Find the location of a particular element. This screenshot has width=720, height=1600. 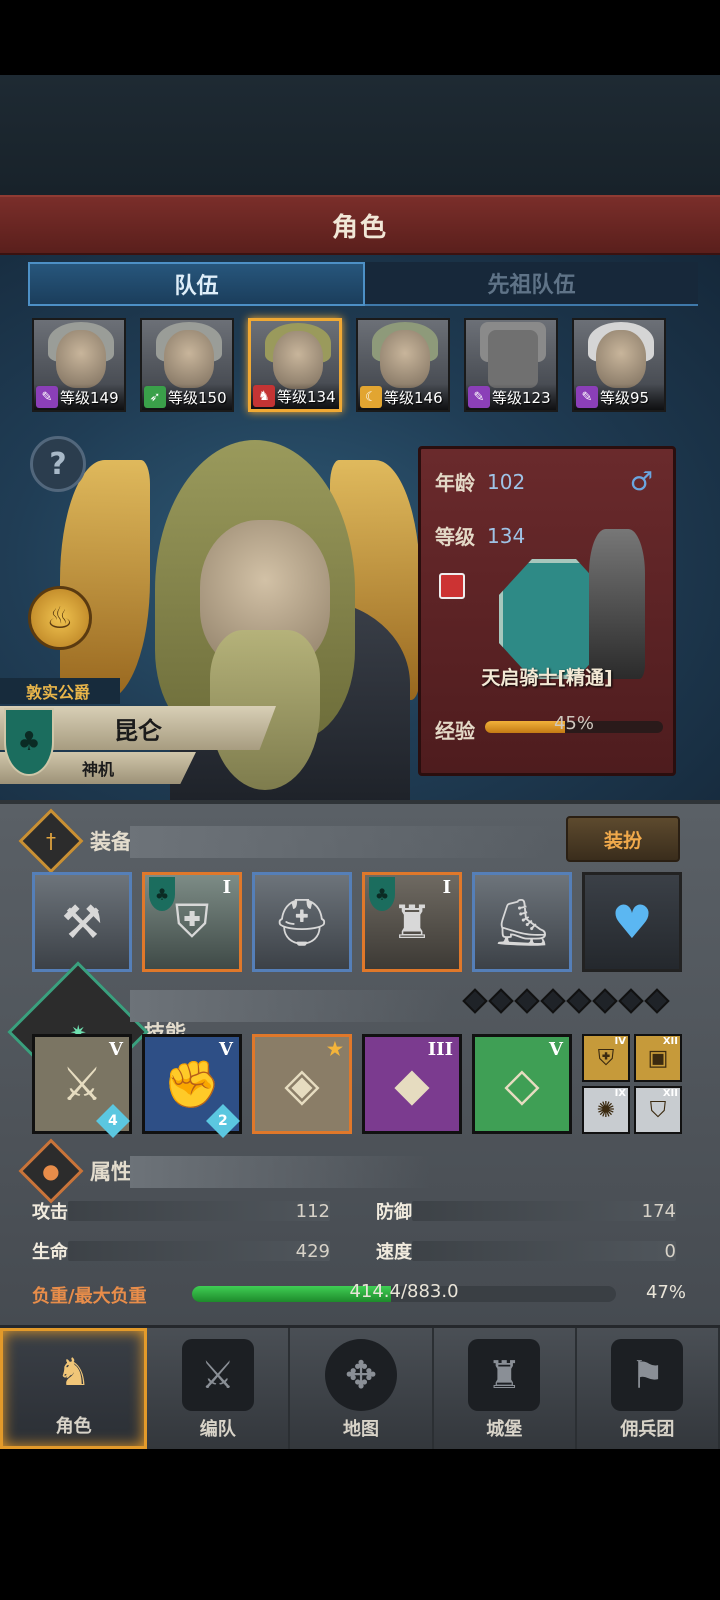

skill-star: ★ is located at coordinates (334, 1049).